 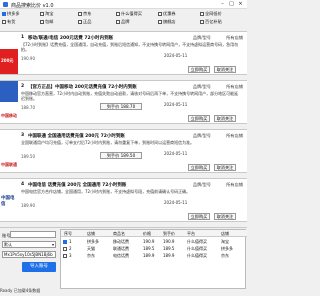 I want to click on filter-label: 什么值得买, so click(x=131, y=13).